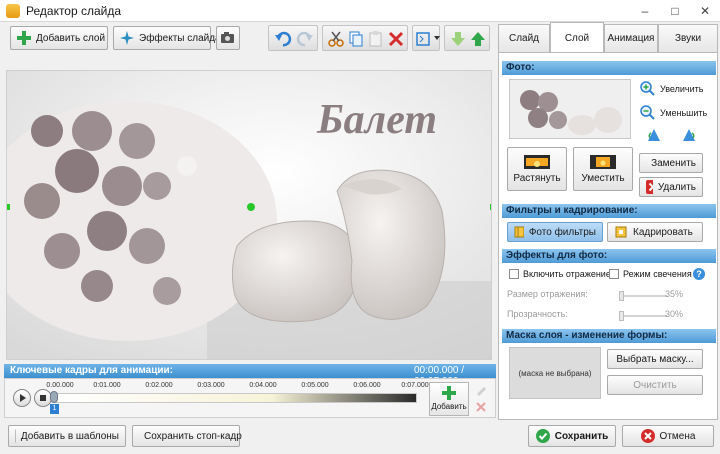  Describe the element at coordinates (537, 314) in the screenshot. I see `transparency-label: Прозрачность:` at that location.